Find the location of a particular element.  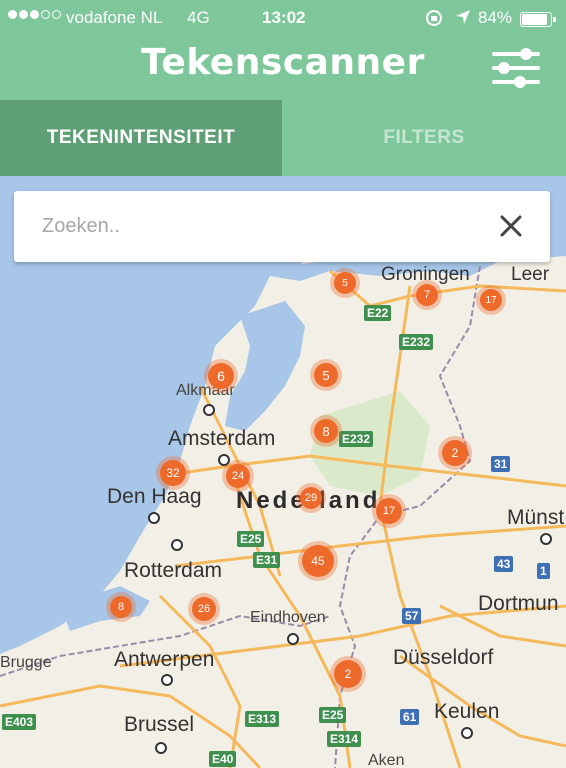

road-shield: 31 is located at coordinates (501, 464).